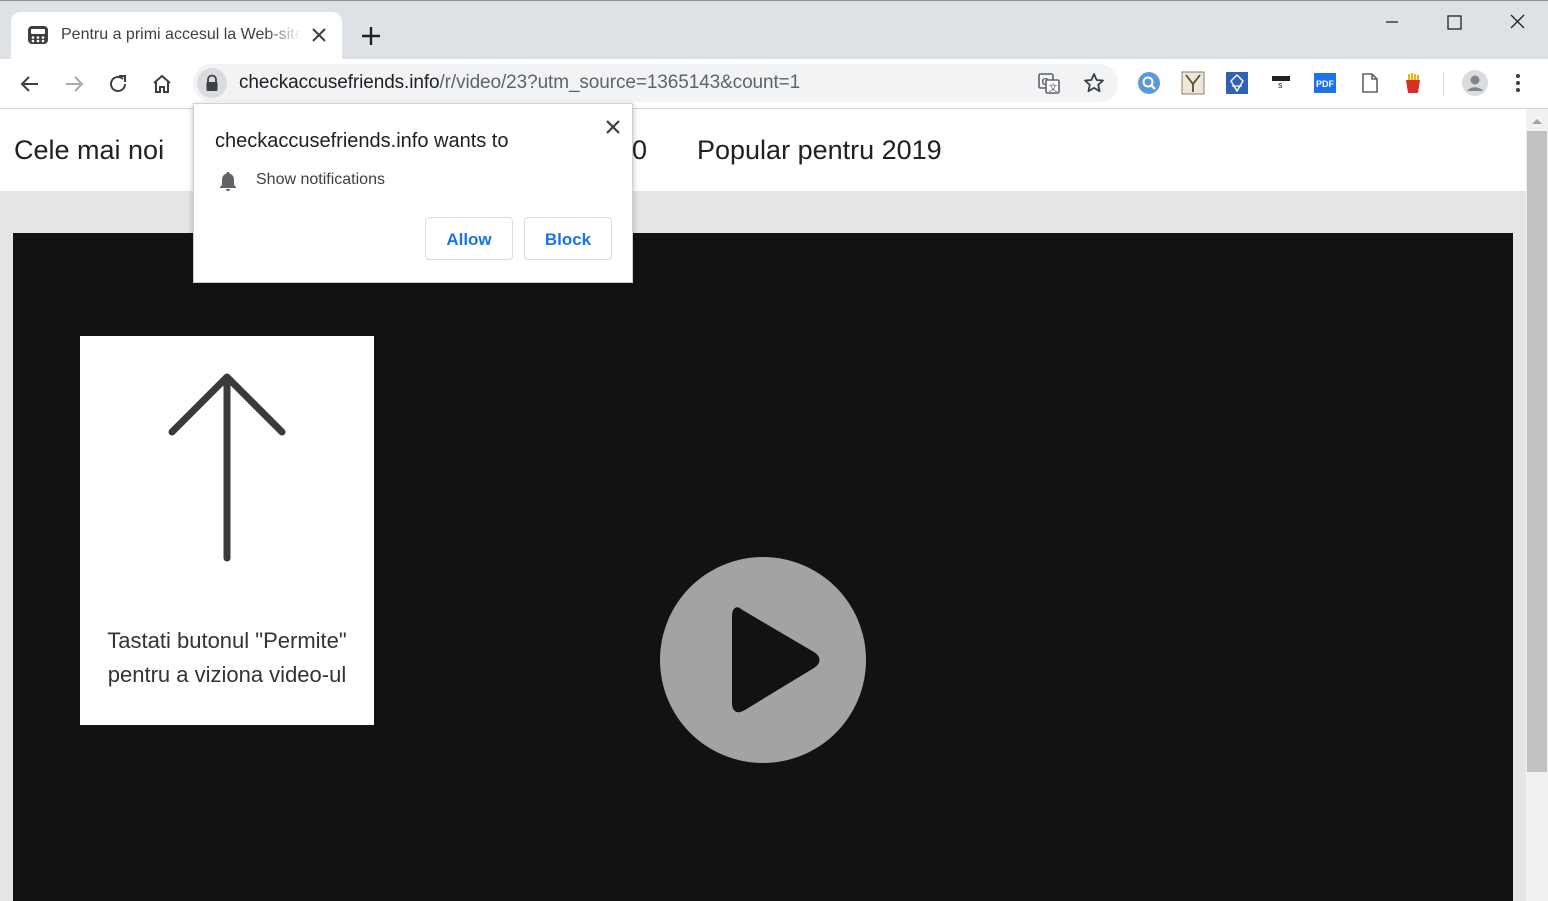  Describe the element at coordinates (371, 36) in the screenshot. I see `new-tab-plus-icon` at that location.